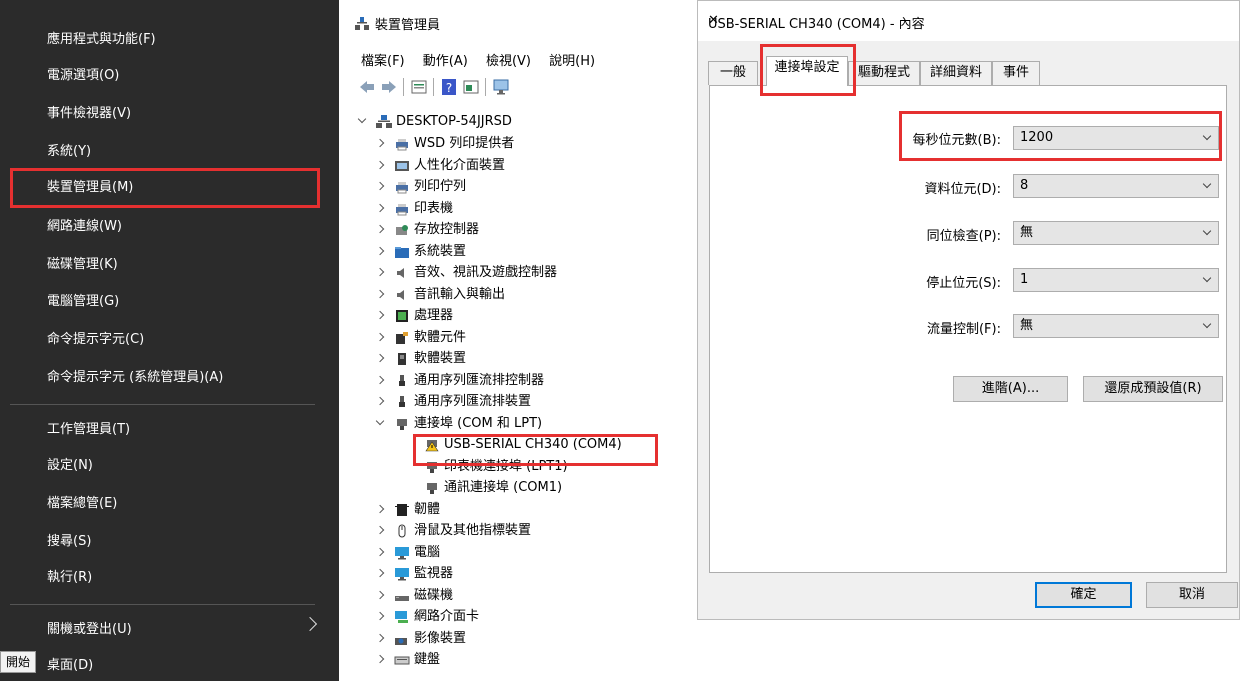  Describe the element at coordinates (508, 61) in the screenshot. I see `menu-view: 檢視(V)` at that location.